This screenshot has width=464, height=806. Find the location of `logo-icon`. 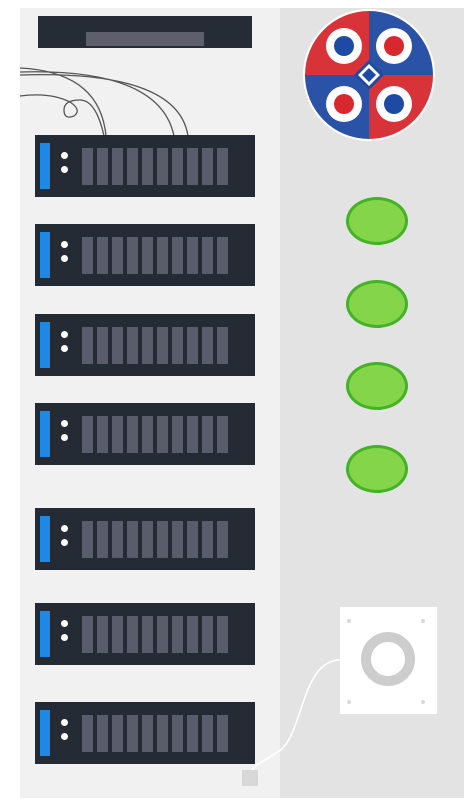

logo-icon is located at coordinates (369, 75).